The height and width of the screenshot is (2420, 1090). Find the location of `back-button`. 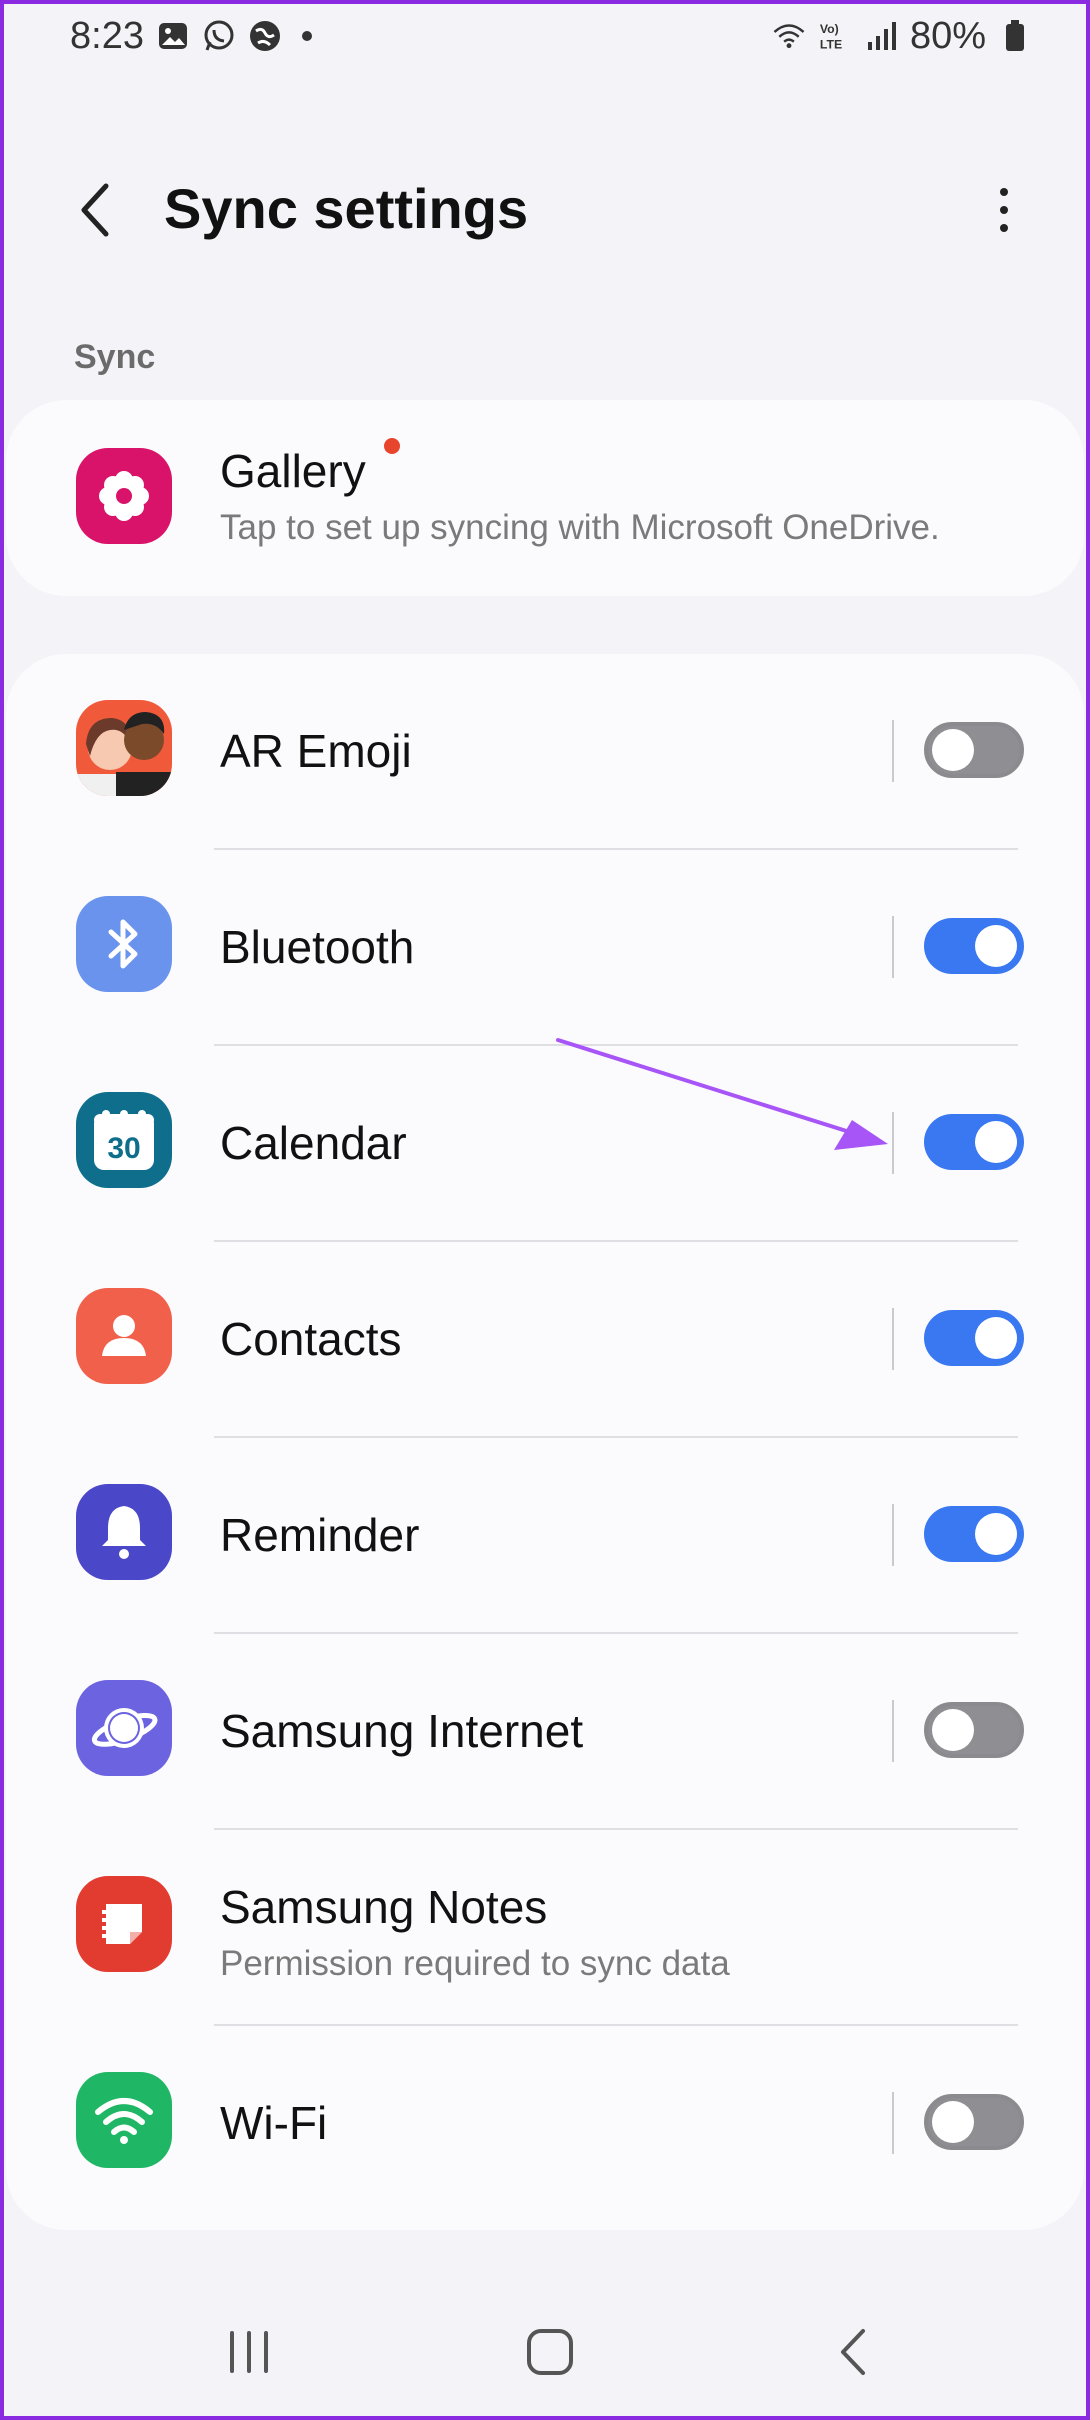

back-button is located at coordinates (96, 210).